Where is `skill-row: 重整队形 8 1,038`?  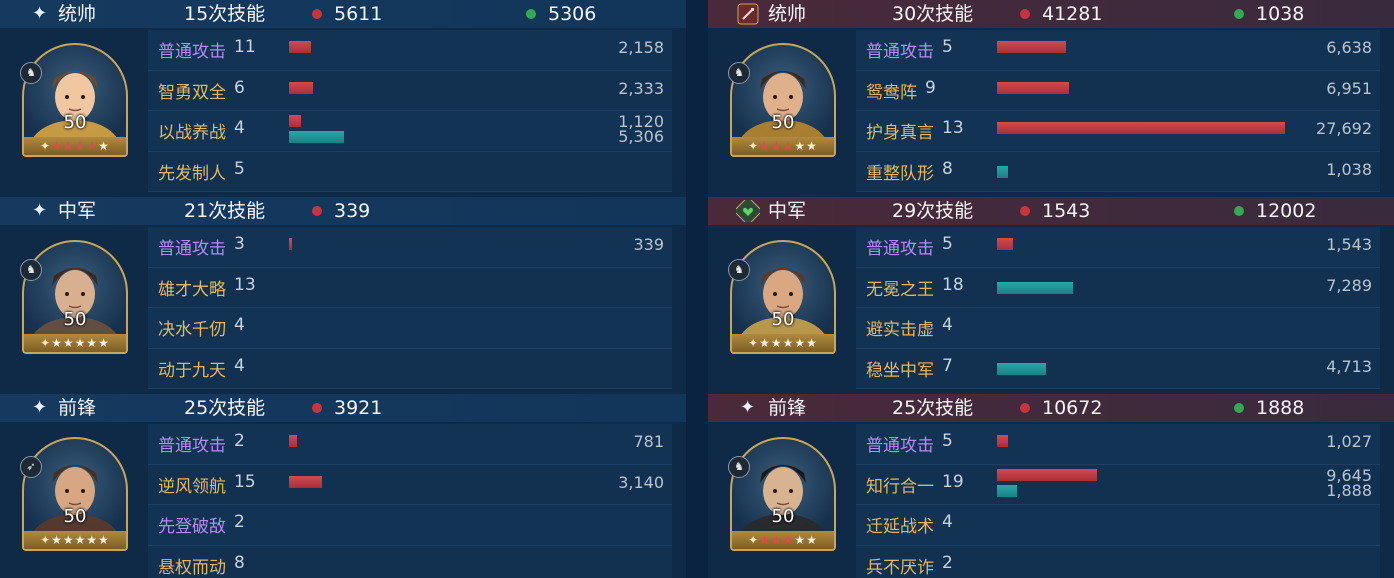 skill-row: 重整队形 8 1,038 is located at coordinates (1118, 171).